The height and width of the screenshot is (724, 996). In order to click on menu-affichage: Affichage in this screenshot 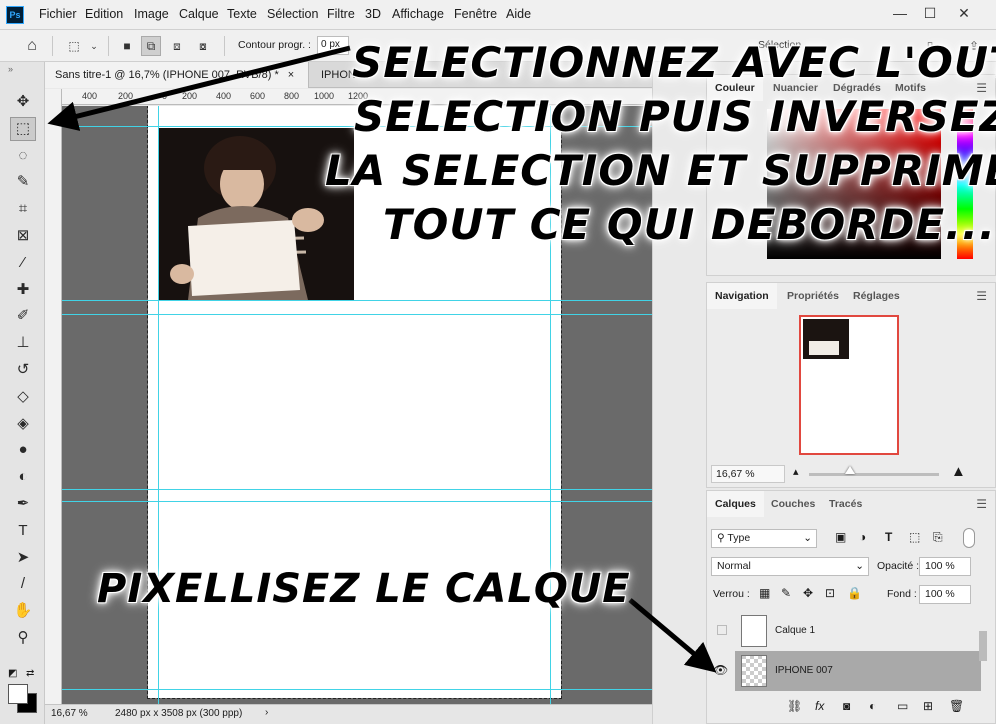, I will do `click(418, 14)`.